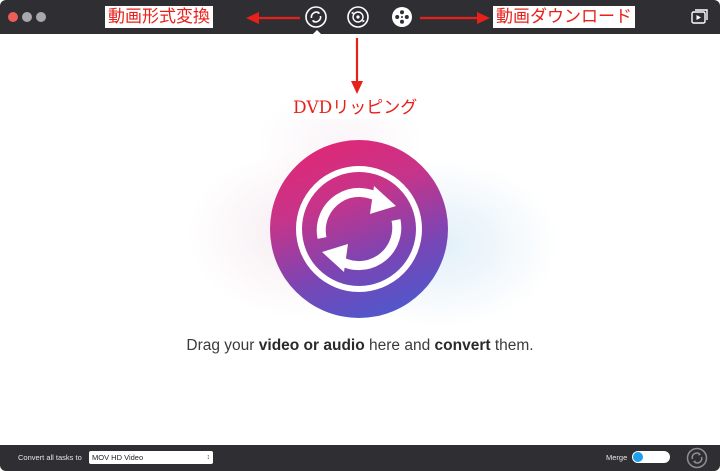  Describe the element at coordinates (638, 457) in the screenshot. I see `toggle-knob` at that location.